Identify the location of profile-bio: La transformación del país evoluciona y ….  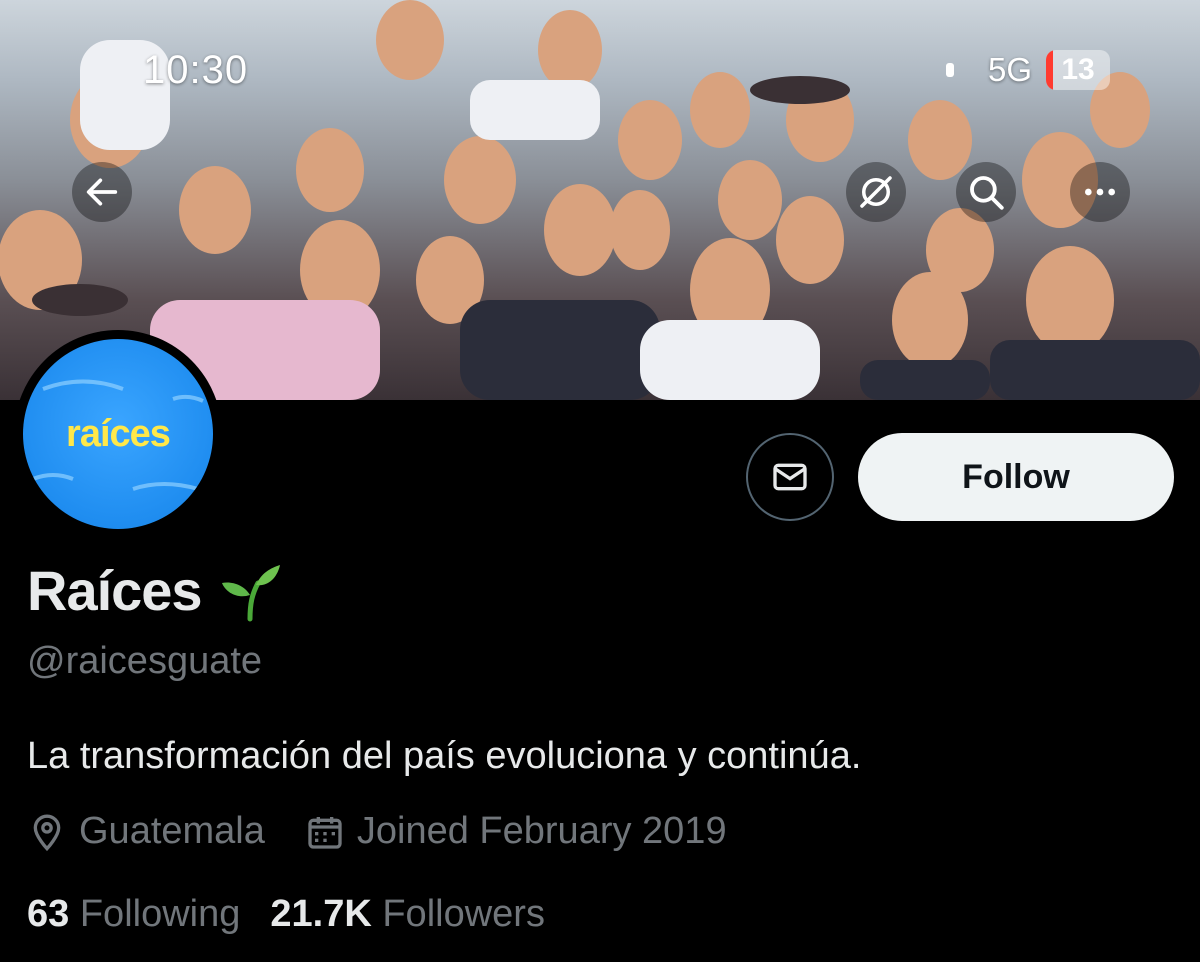
(444, 756).